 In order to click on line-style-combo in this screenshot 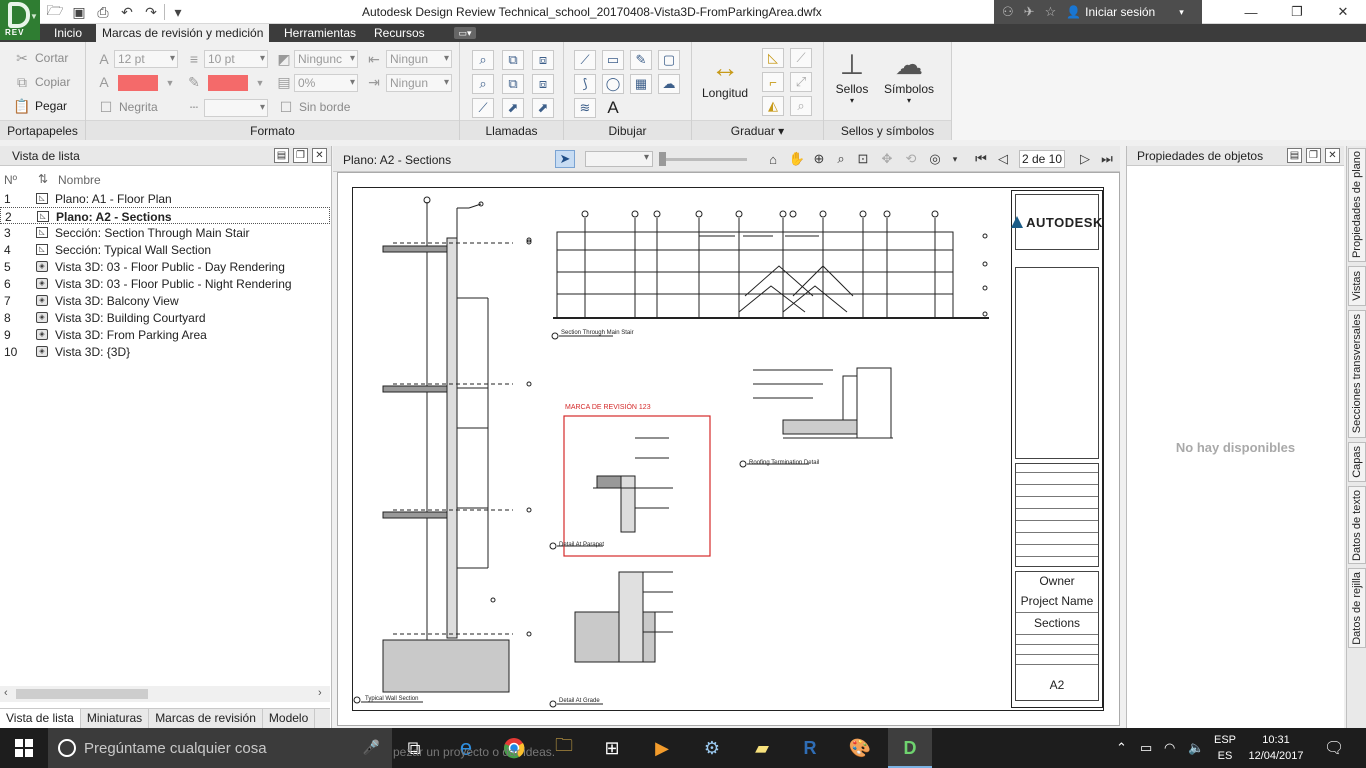, I will do `click(236, 108)`.